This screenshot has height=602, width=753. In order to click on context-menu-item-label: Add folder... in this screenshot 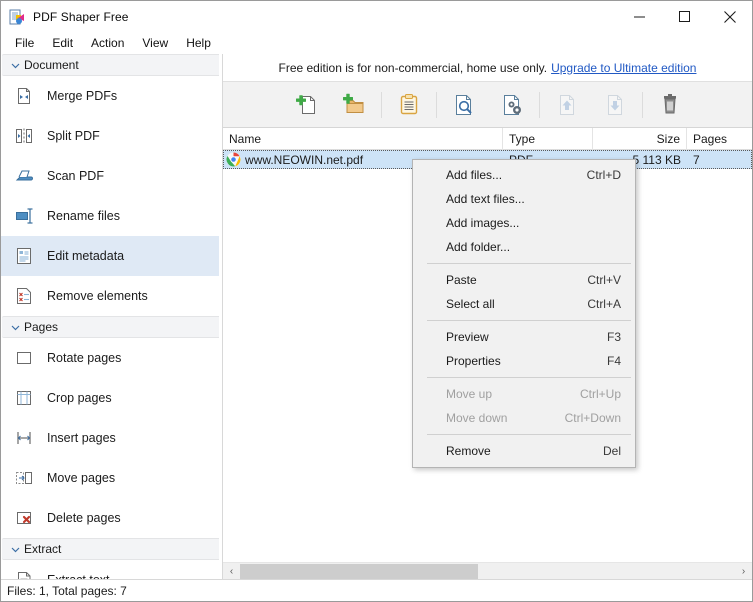, I will do `click(478, 247)`.